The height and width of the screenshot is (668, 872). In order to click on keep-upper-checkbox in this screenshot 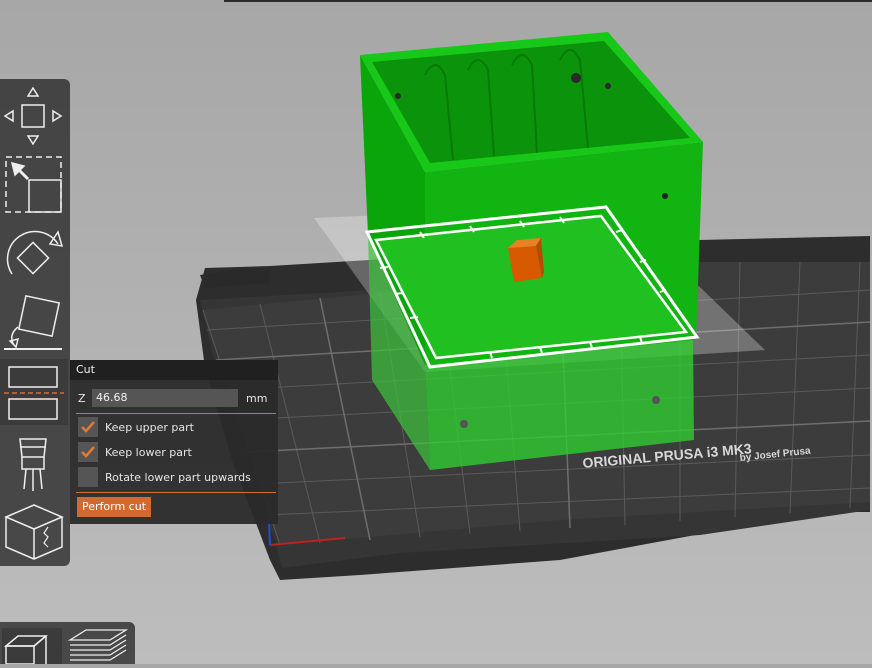, I will do `click(88, 427)`.